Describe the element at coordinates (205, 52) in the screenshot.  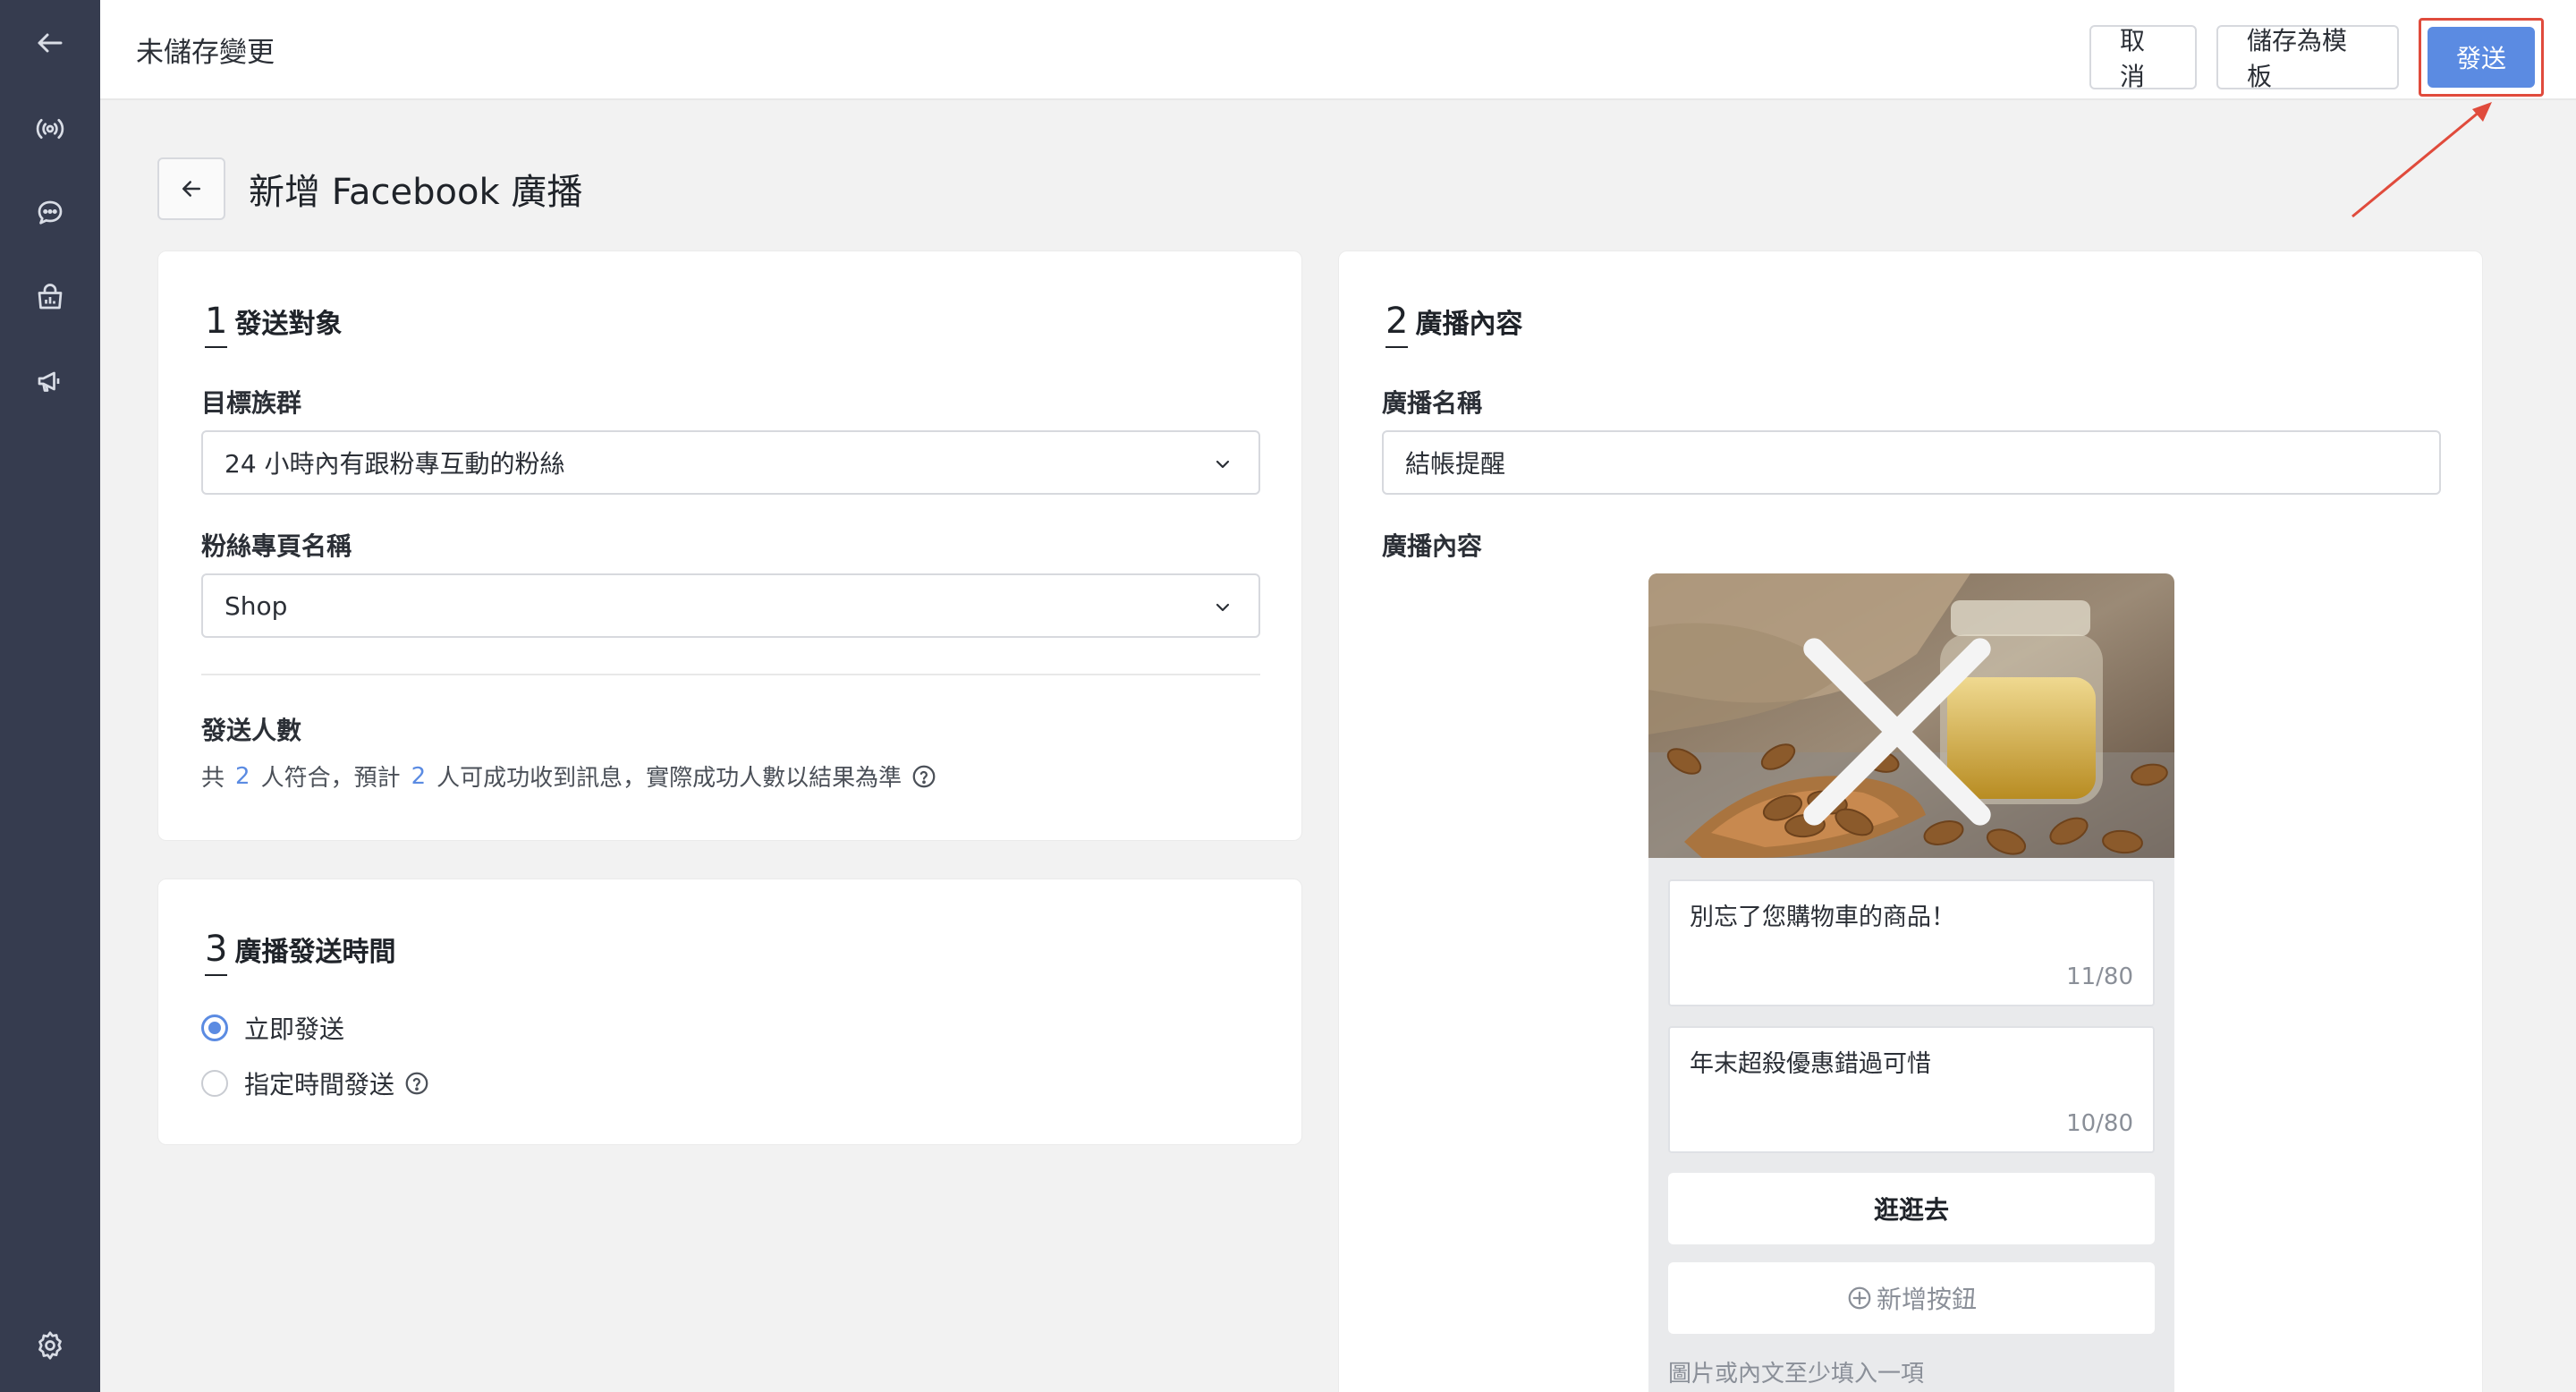
I see `unsaved-changes-title: 未儲存變更` at that location.